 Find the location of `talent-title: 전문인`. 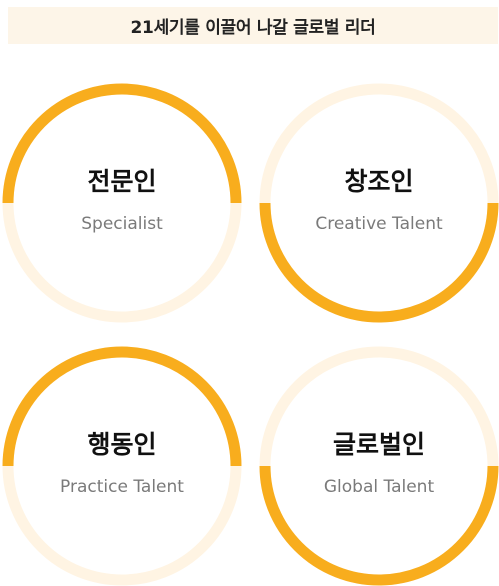

talent-title: 전문인 is located at coordinates (122, 181).